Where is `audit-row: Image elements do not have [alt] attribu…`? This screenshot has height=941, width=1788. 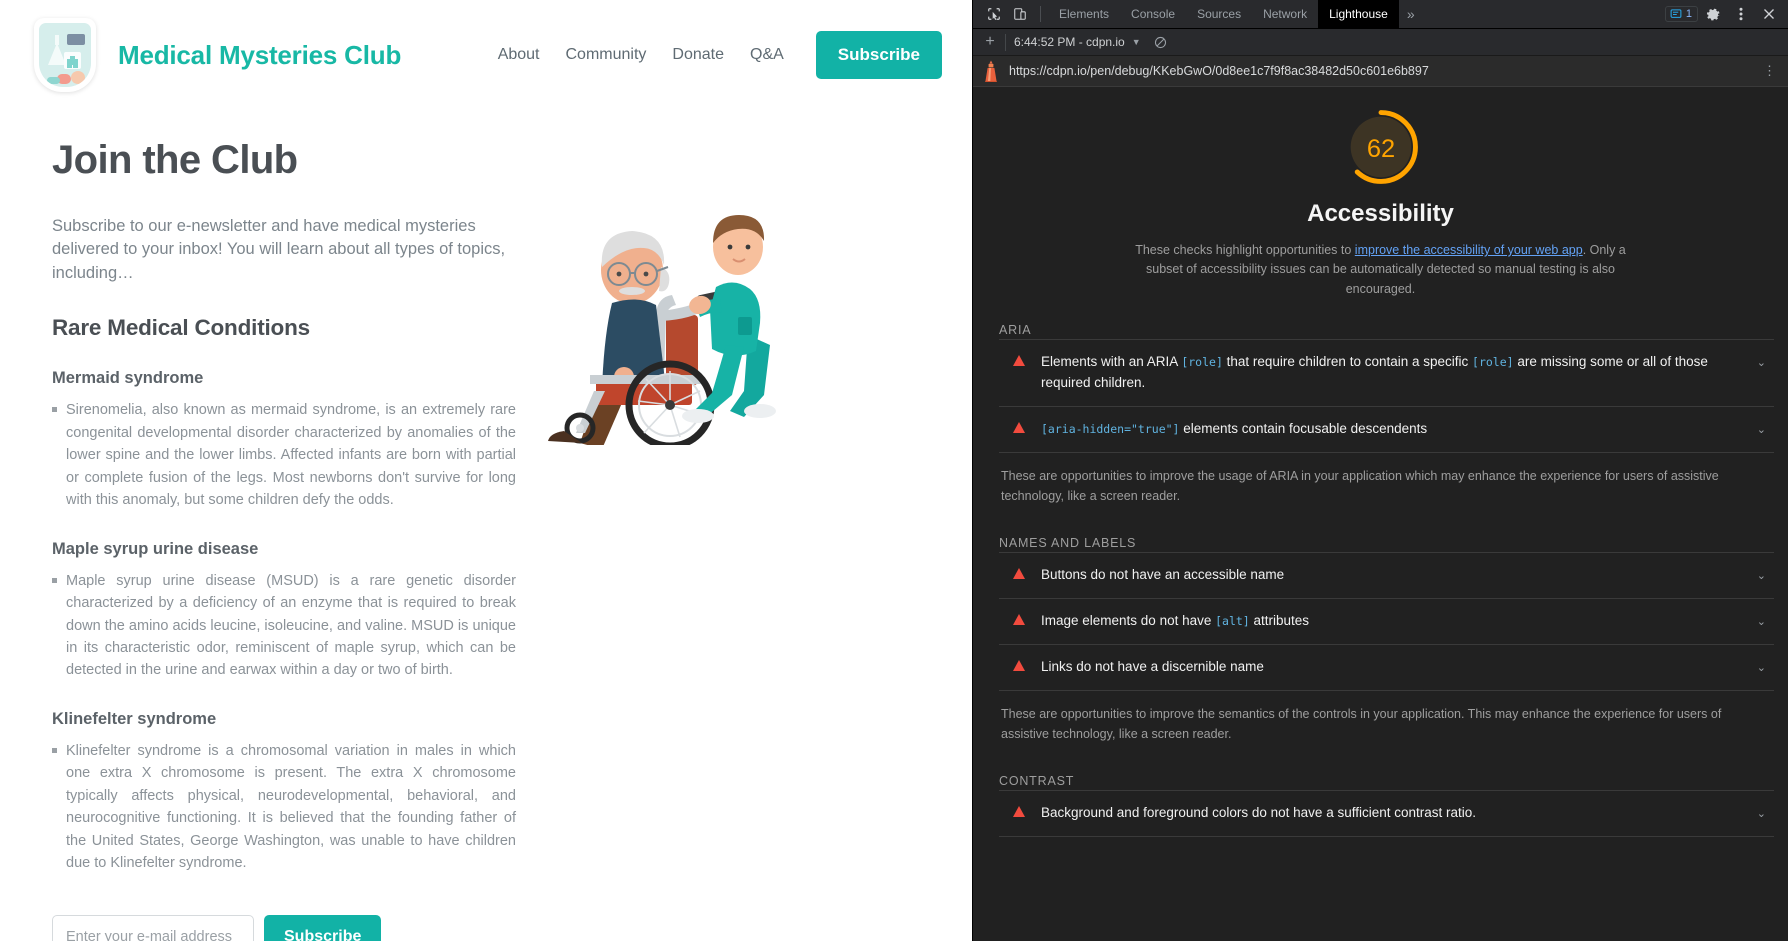 audit-row: Image elements do not have [alt] attribu… is located at coordinates (1386, 622).